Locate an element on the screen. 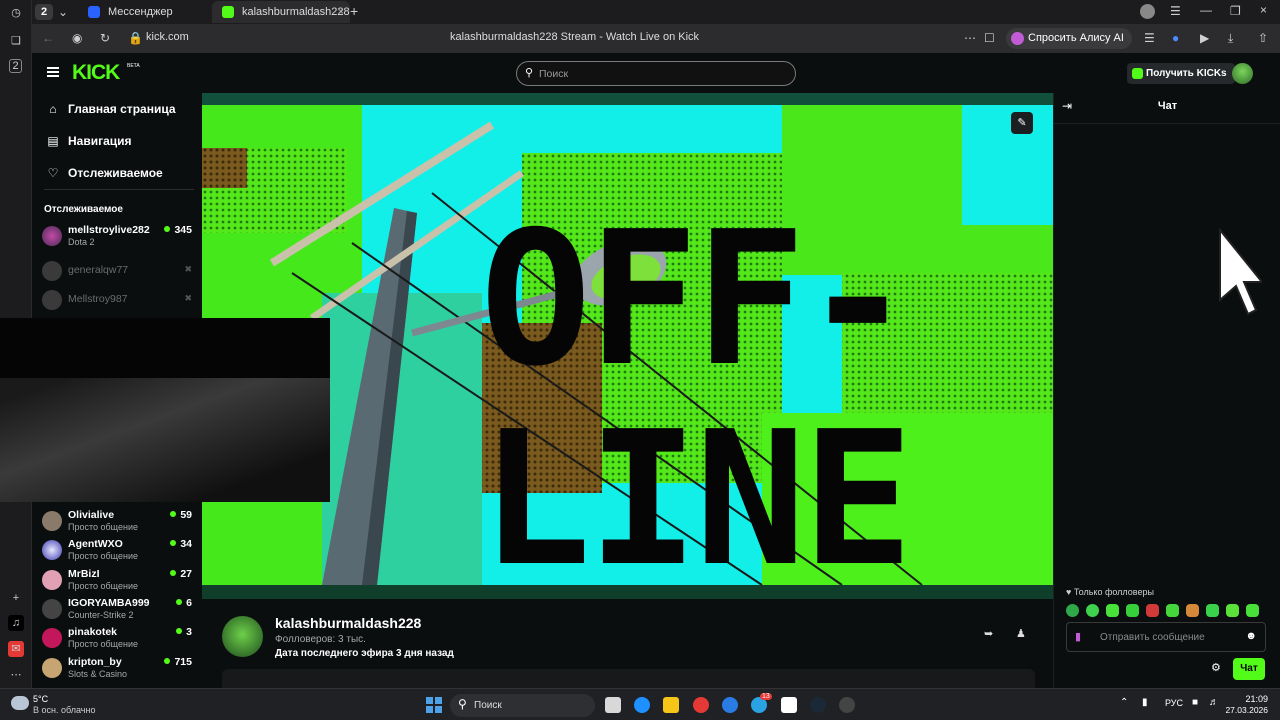  minimize-icon: — is located at coordinates (1206, 10).